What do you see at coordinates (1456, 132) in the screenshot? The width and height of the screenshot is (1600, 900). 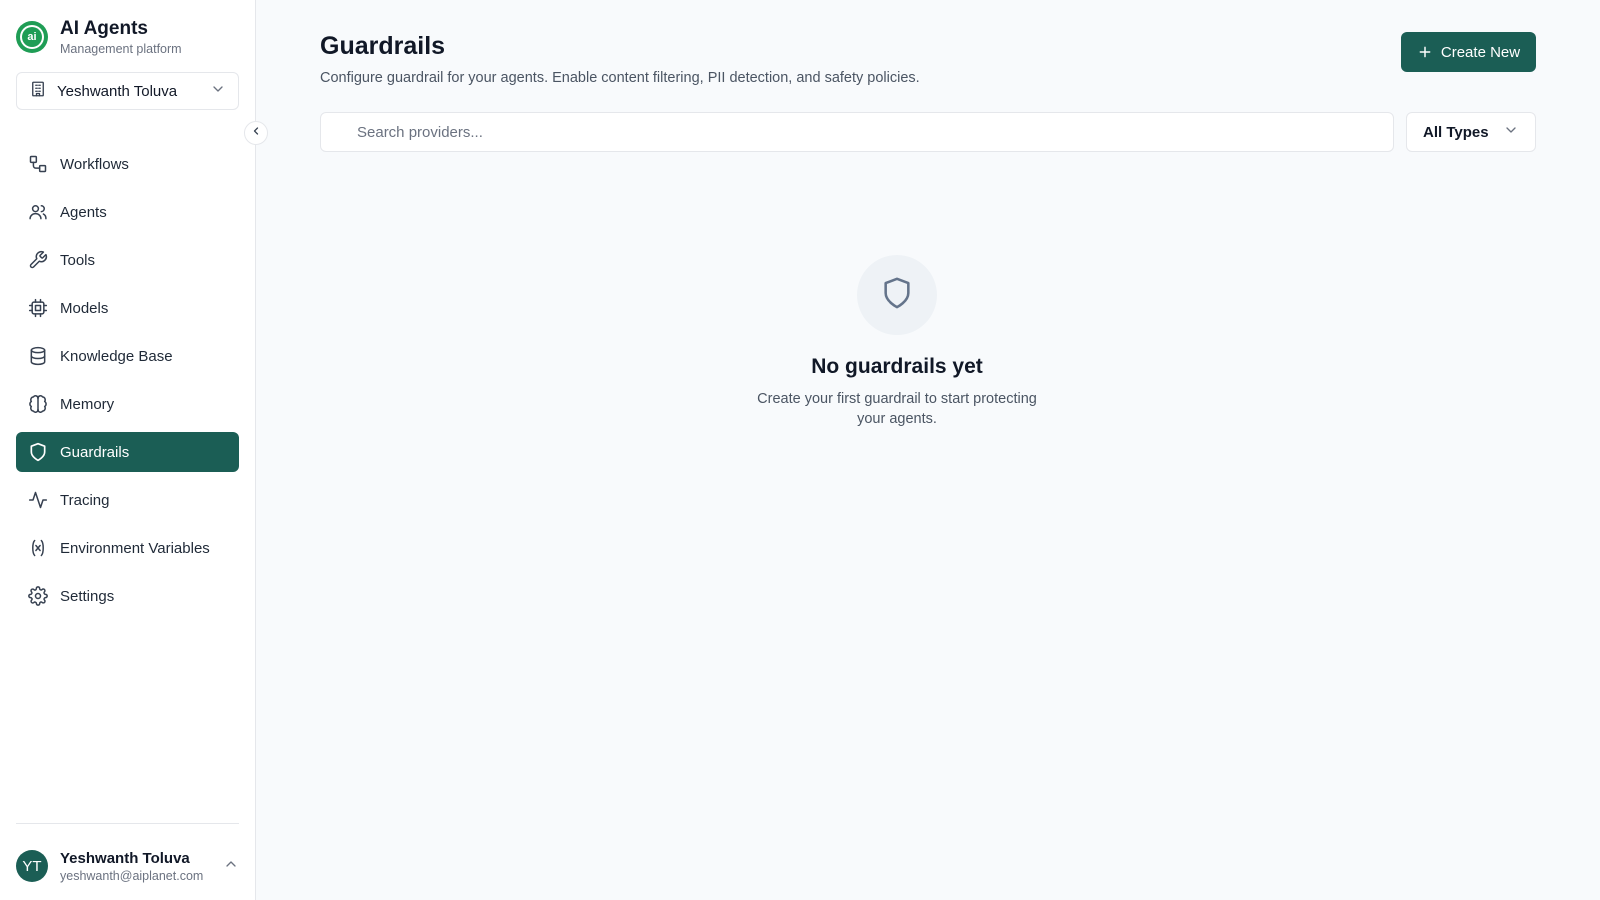 I see `type-filter-value: All Types` at bounding box center [1456, 132].